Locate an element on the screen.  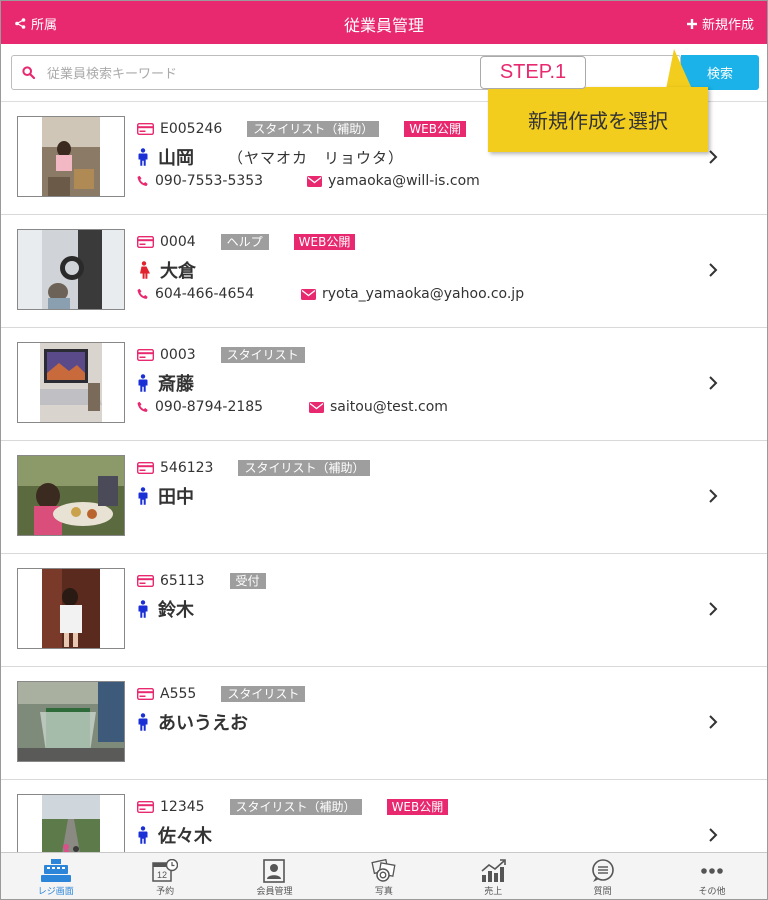
employee-email-block: ryota_yamaoka@yahoo.co.jp is located at coordinates (412, 294).